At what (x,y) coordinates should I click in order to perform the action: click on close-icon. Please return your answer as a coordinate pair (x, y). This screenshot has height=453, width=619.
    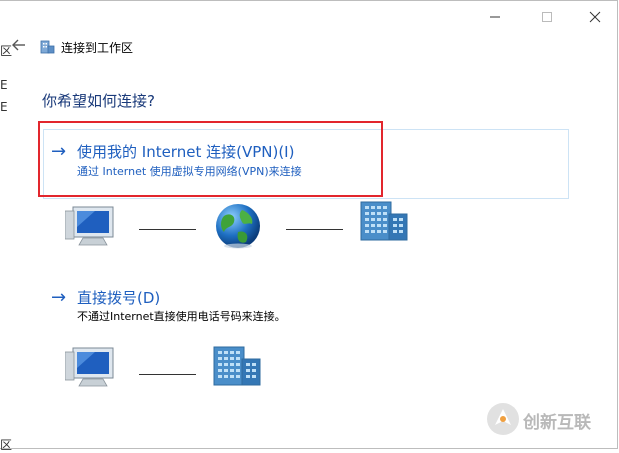
    Looking at the image, I should click on (595, 16).